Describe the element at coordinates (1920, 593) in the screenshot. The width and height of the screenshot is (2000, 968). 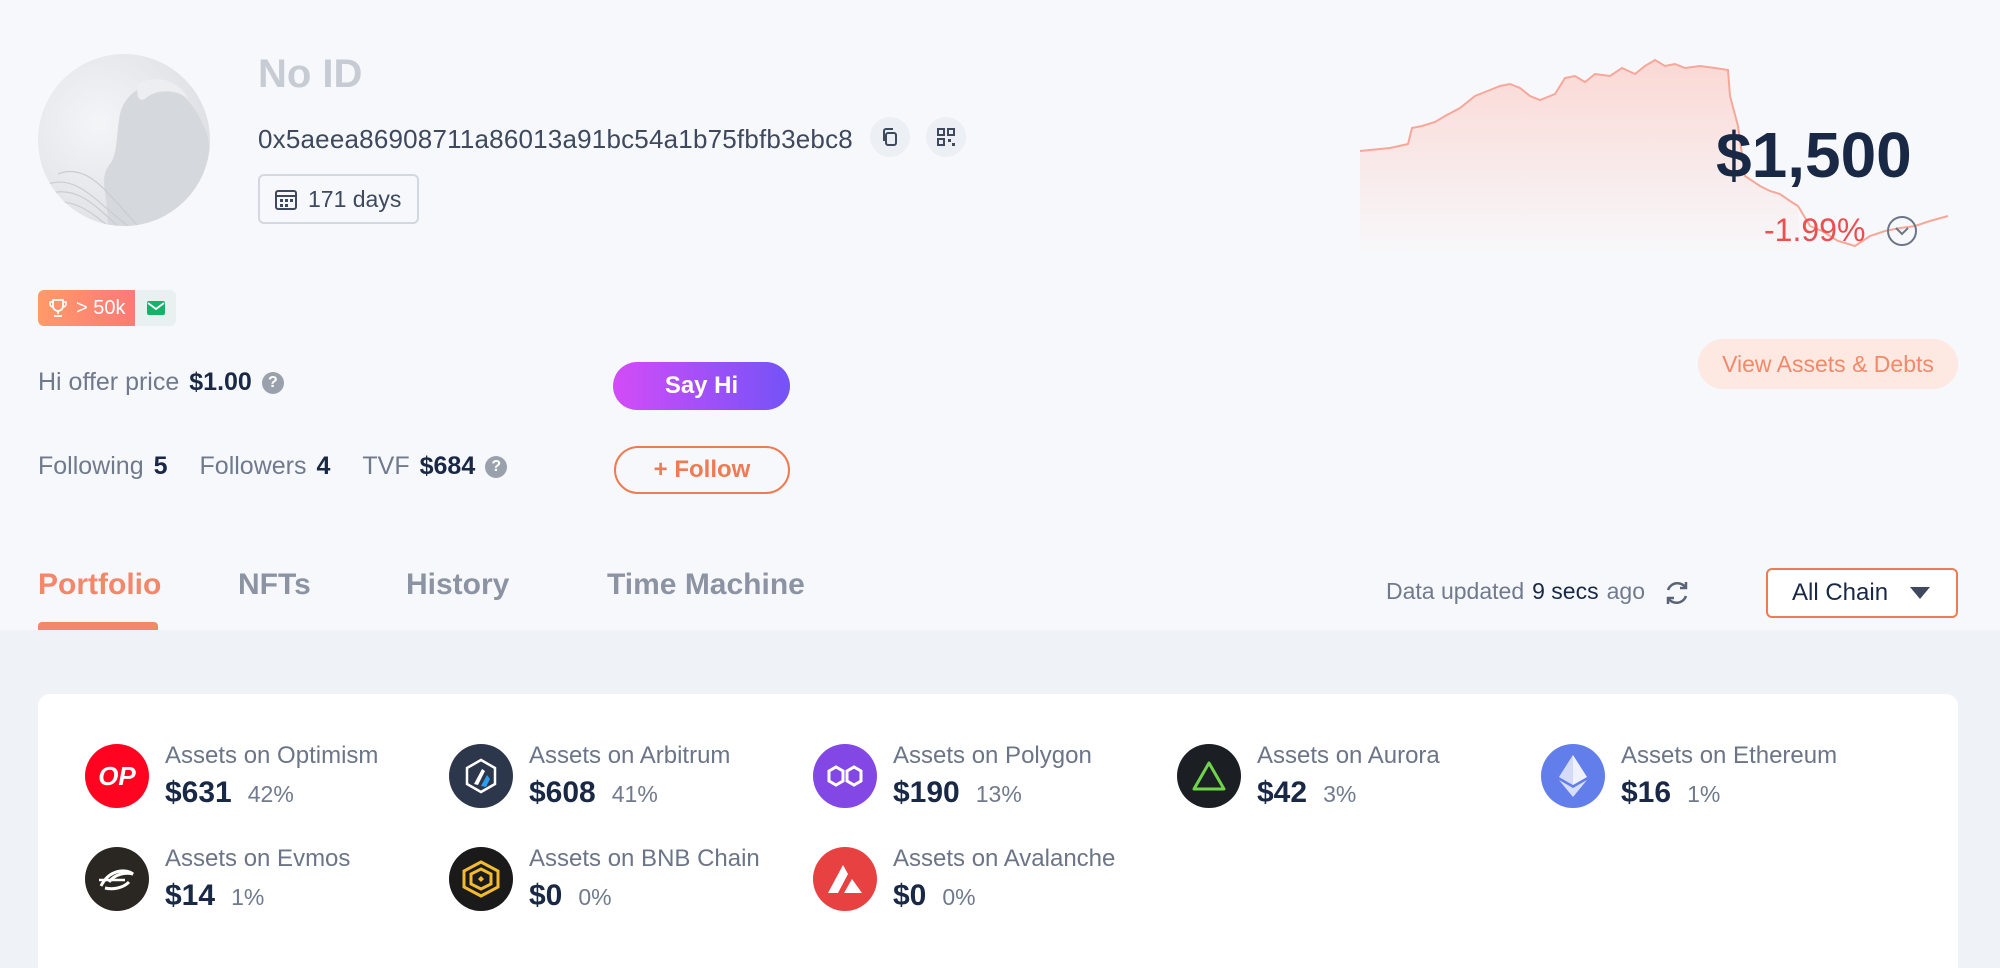
I see `caret-down-icon` at that location.